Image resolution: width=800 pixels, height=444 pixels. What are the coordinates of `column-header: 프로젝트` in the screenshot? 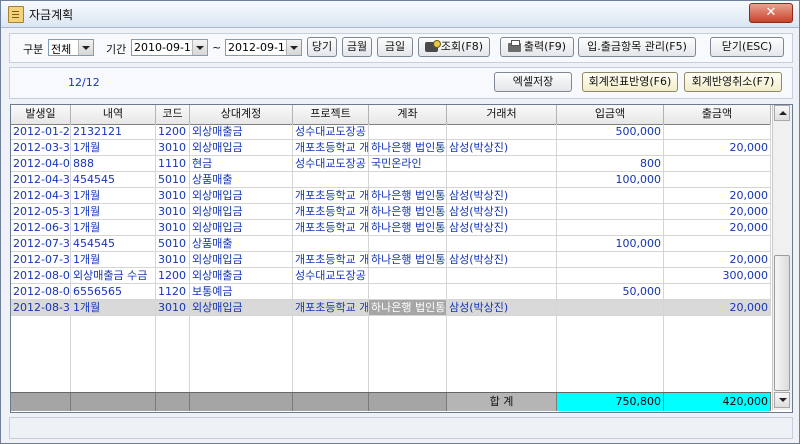 It's located at (331, 114).